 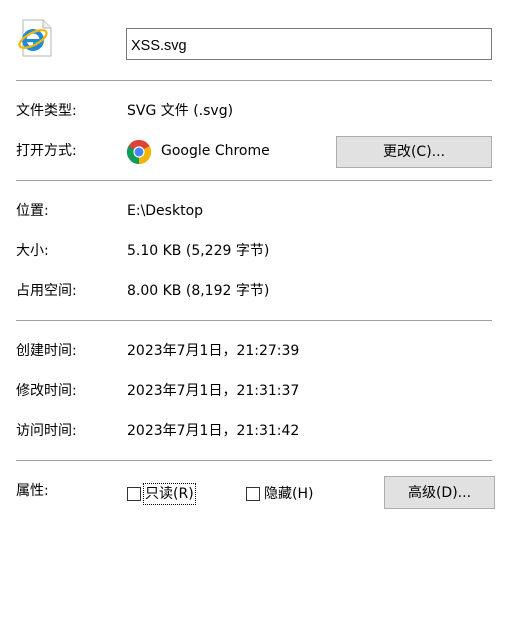 What do you see at coordinates (253, 494) in the screenshot?
I see `hidden-checkbox` at bounding box center [253, 494].